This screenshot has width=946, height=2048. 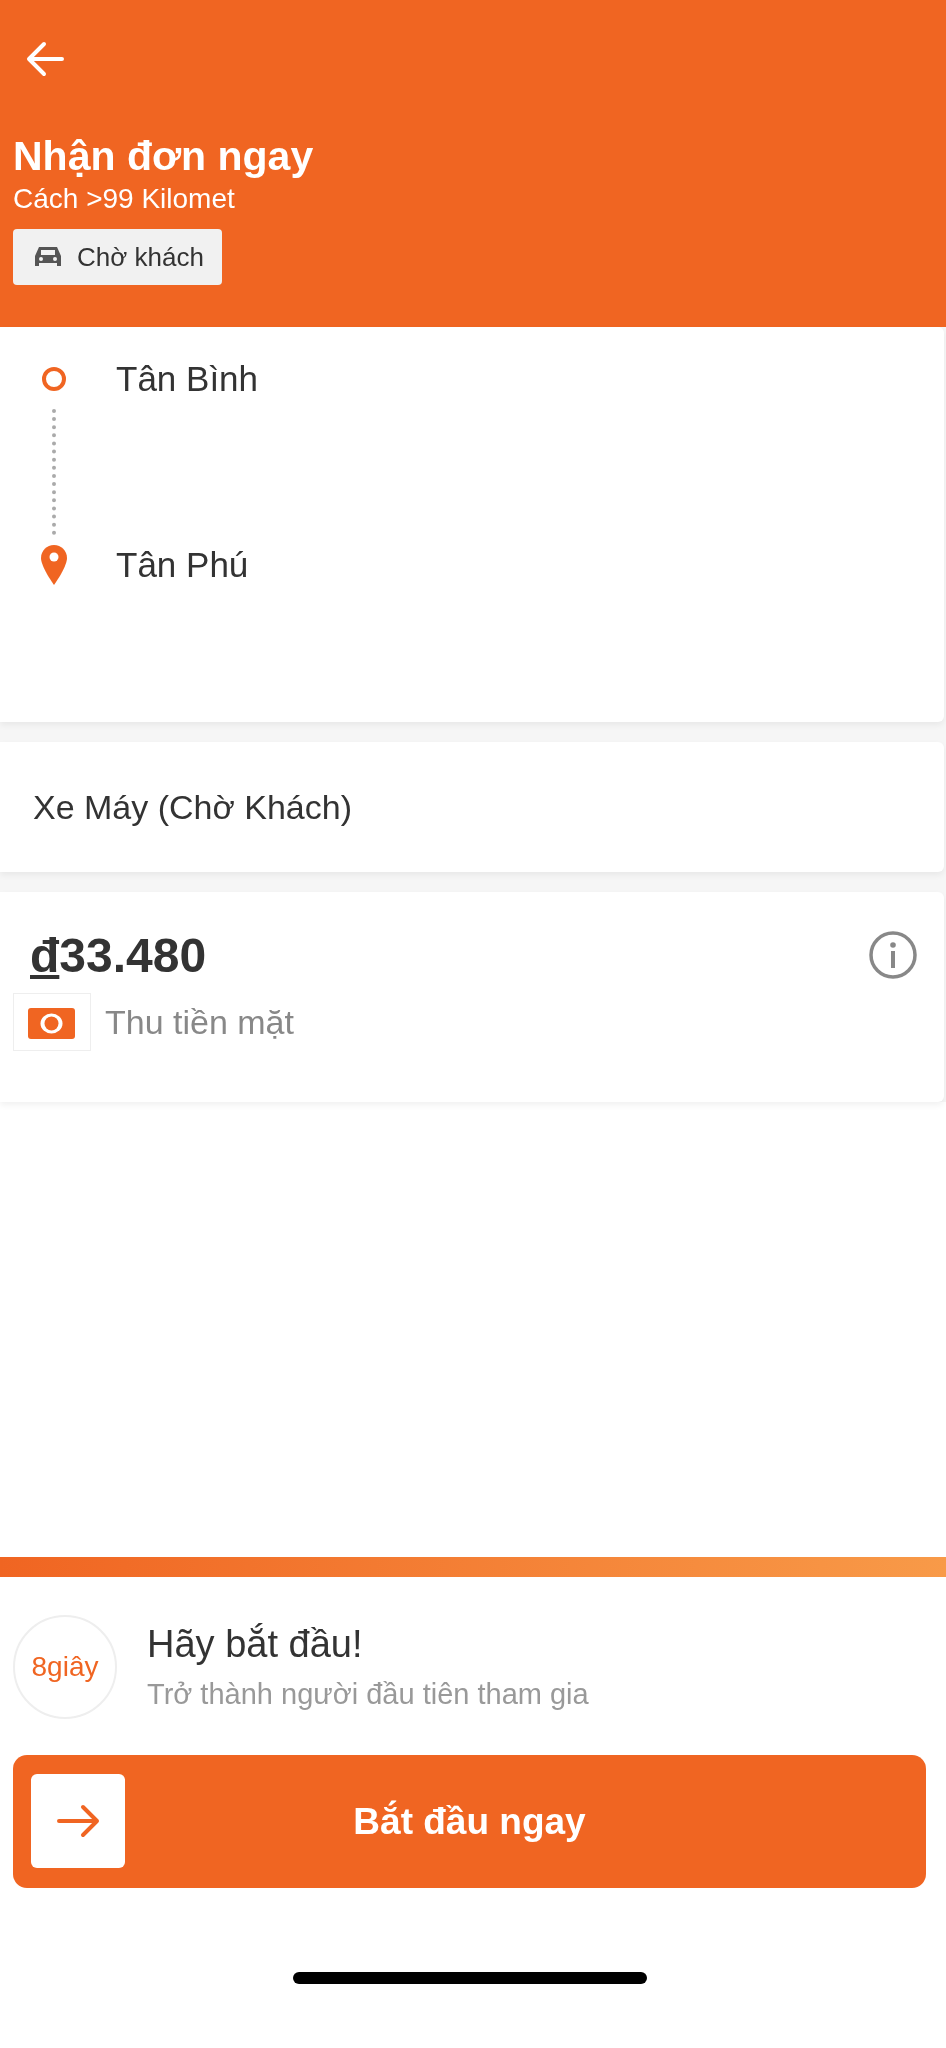 What do you see at coordinates (124, 199) in the screenshot?
I see `distance-text: Cách >99 Kilomet` at bounding box center [124, 199].